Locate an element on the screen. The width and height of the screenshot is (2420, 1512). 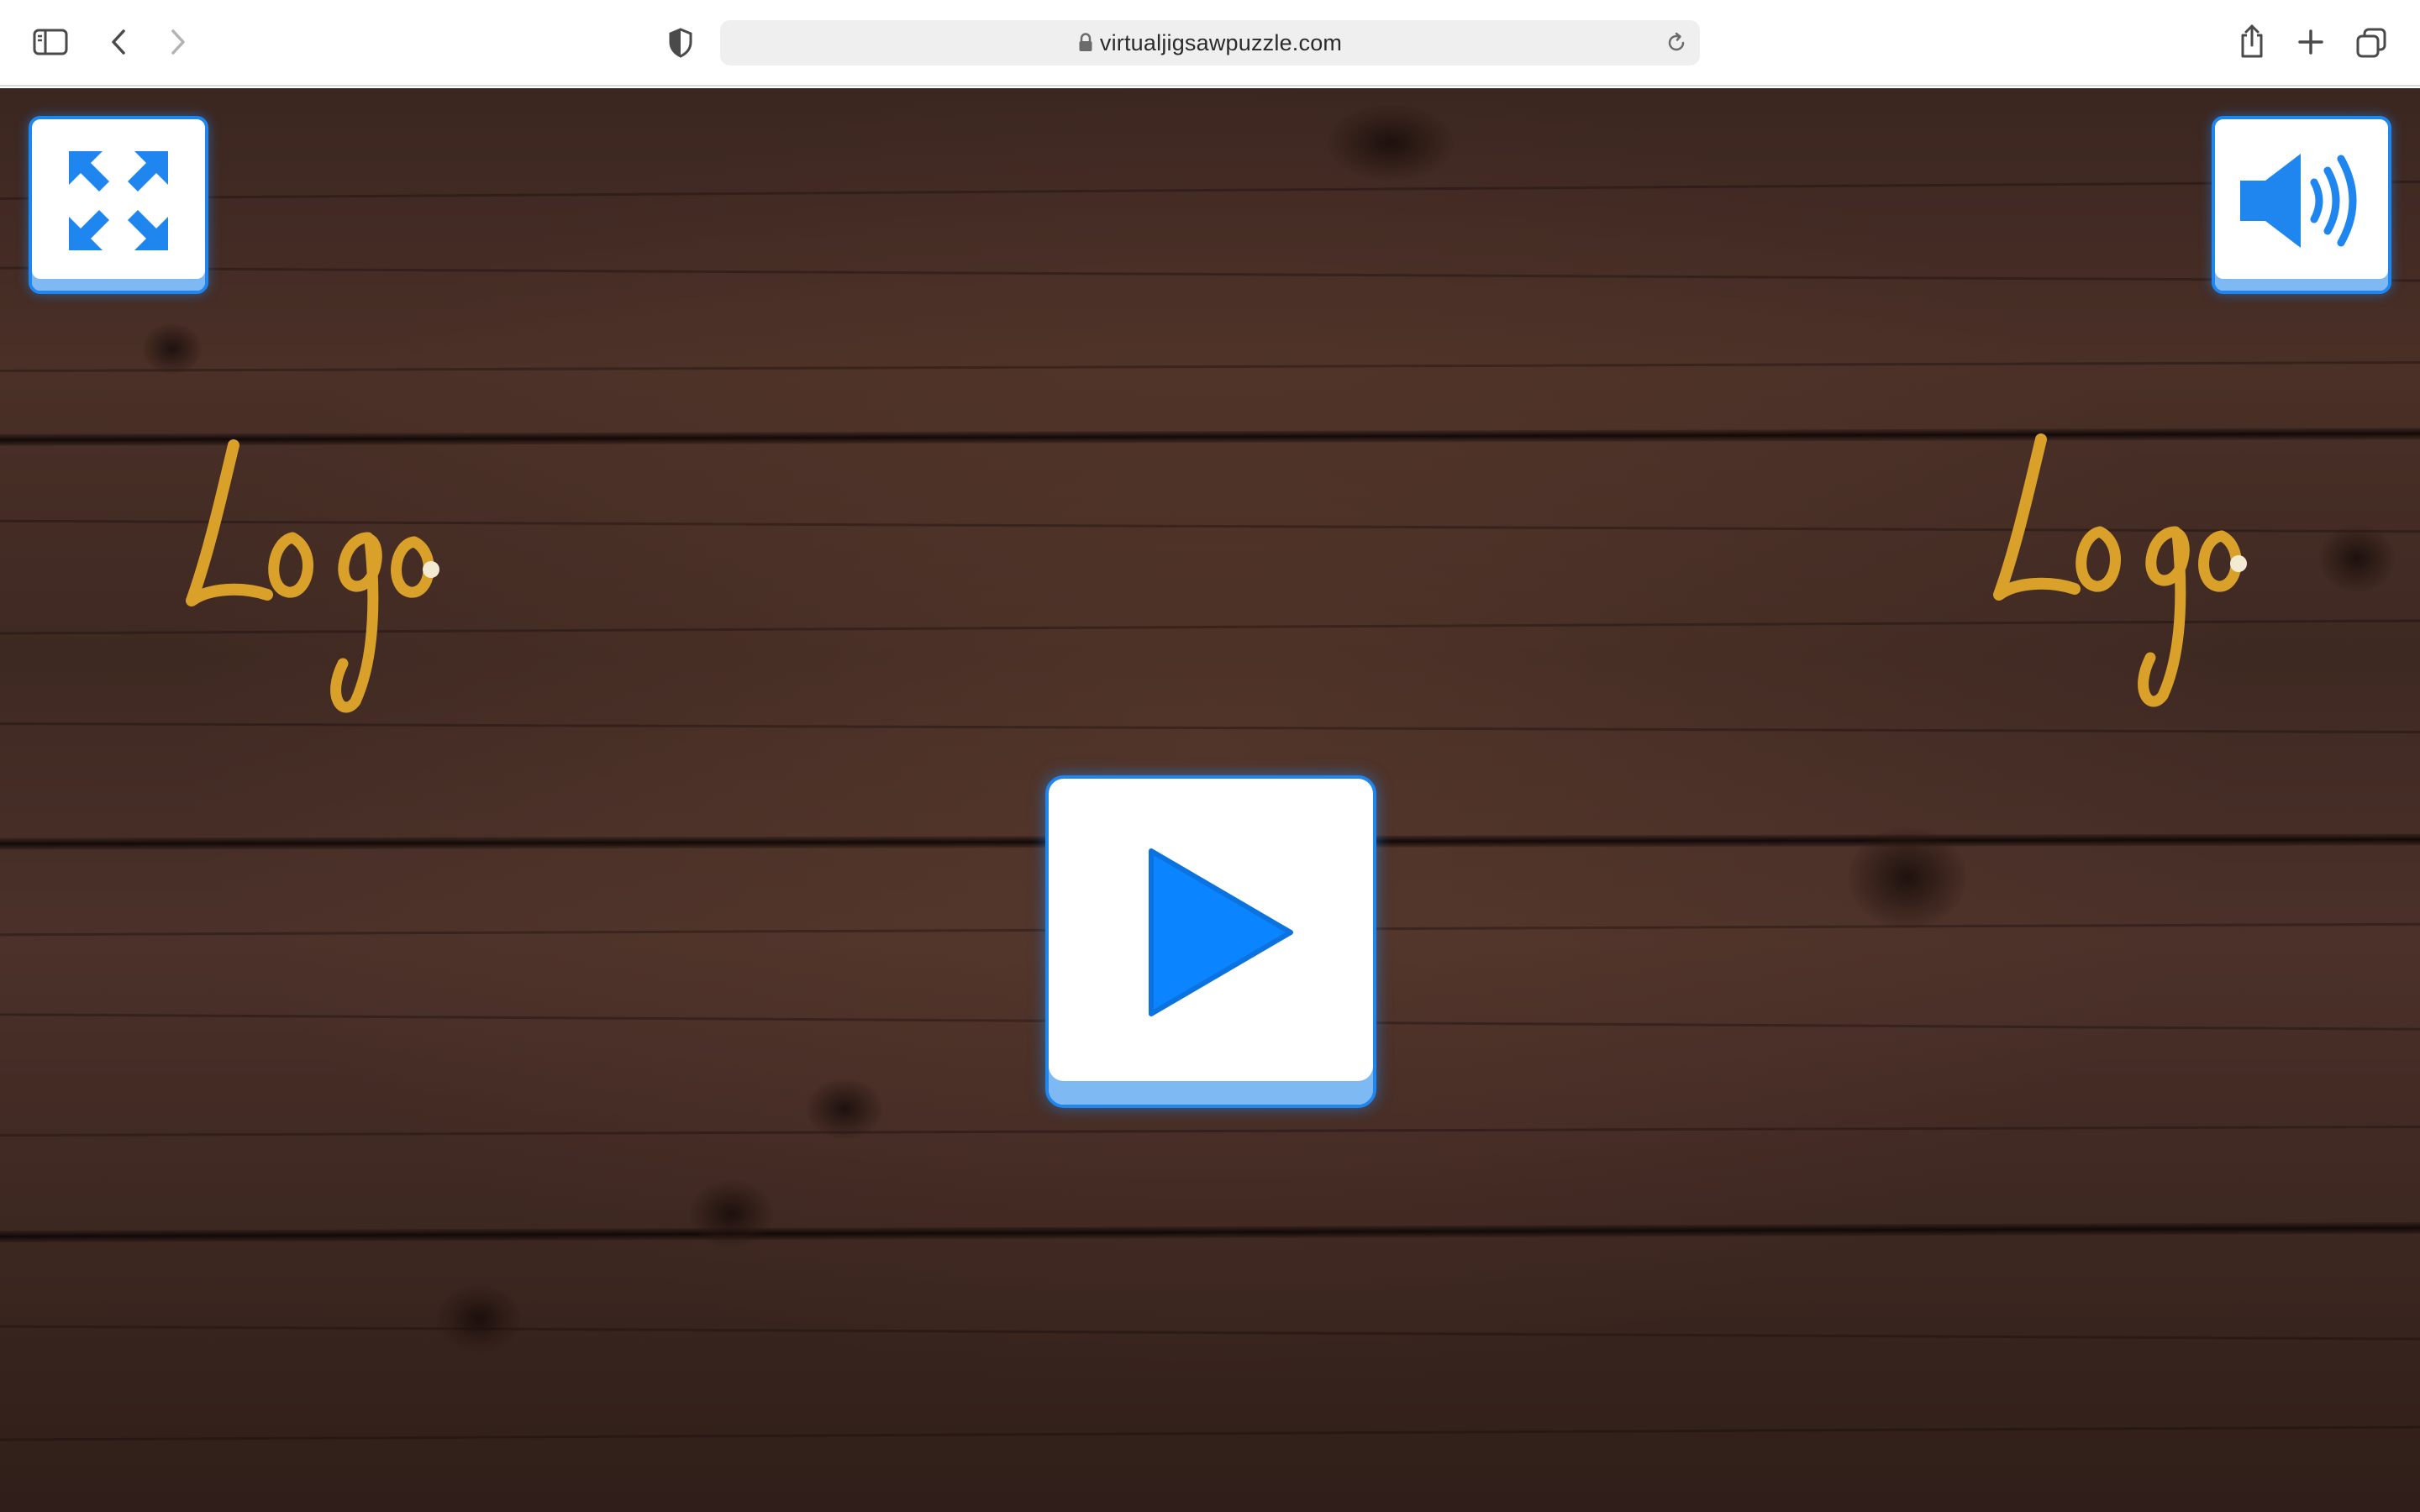
tabs-overview-icon is located at coordinates (2371, 43).